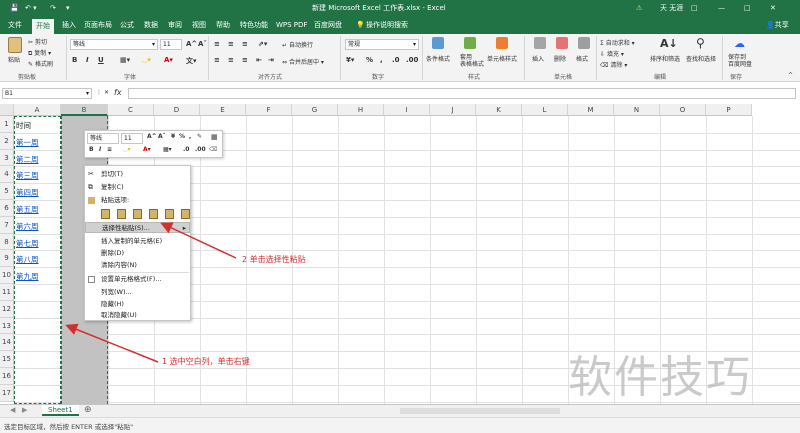 The height and width of the screenshot is (433, 800). I want to click on annotation-step1: 1 选中空白列，单击右键, so click(206, 361).